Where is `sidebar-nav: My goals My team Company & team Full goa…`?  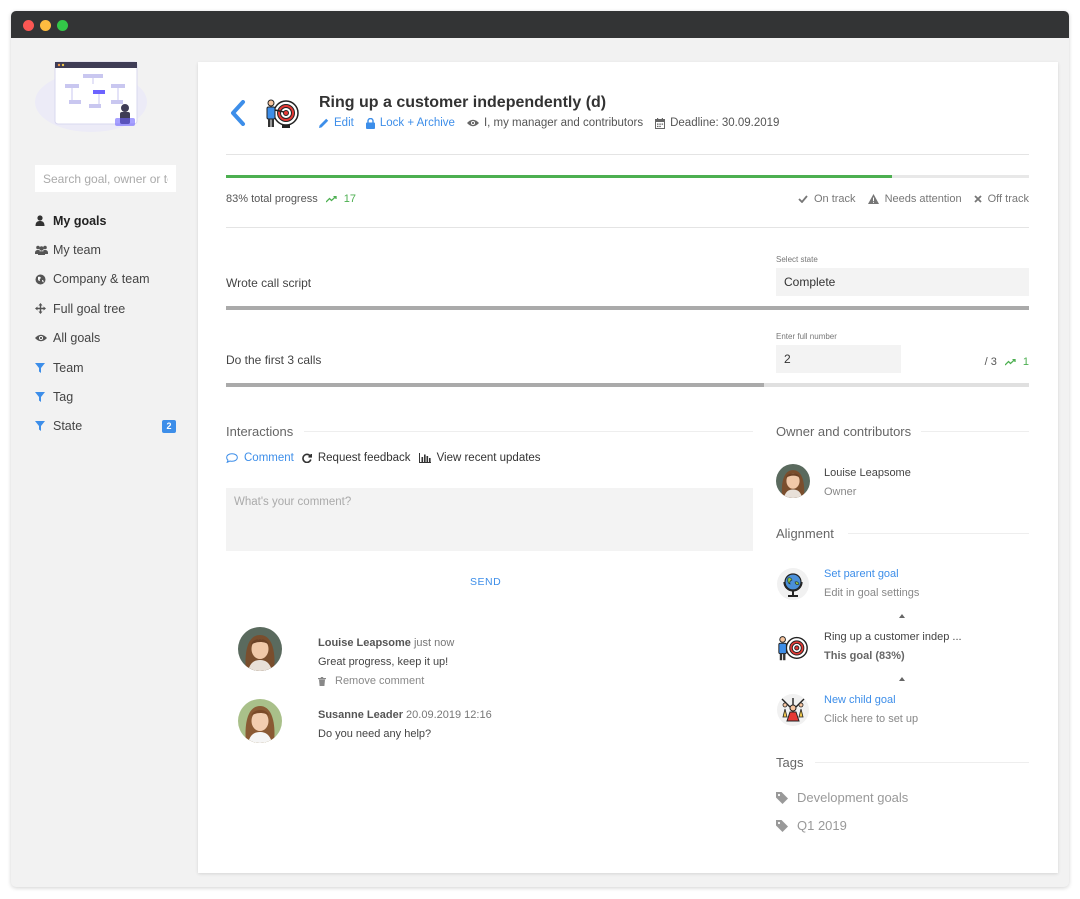
sidebar-nav: My goals My team Company & team Full goa… is located at coordinates (110, 323).